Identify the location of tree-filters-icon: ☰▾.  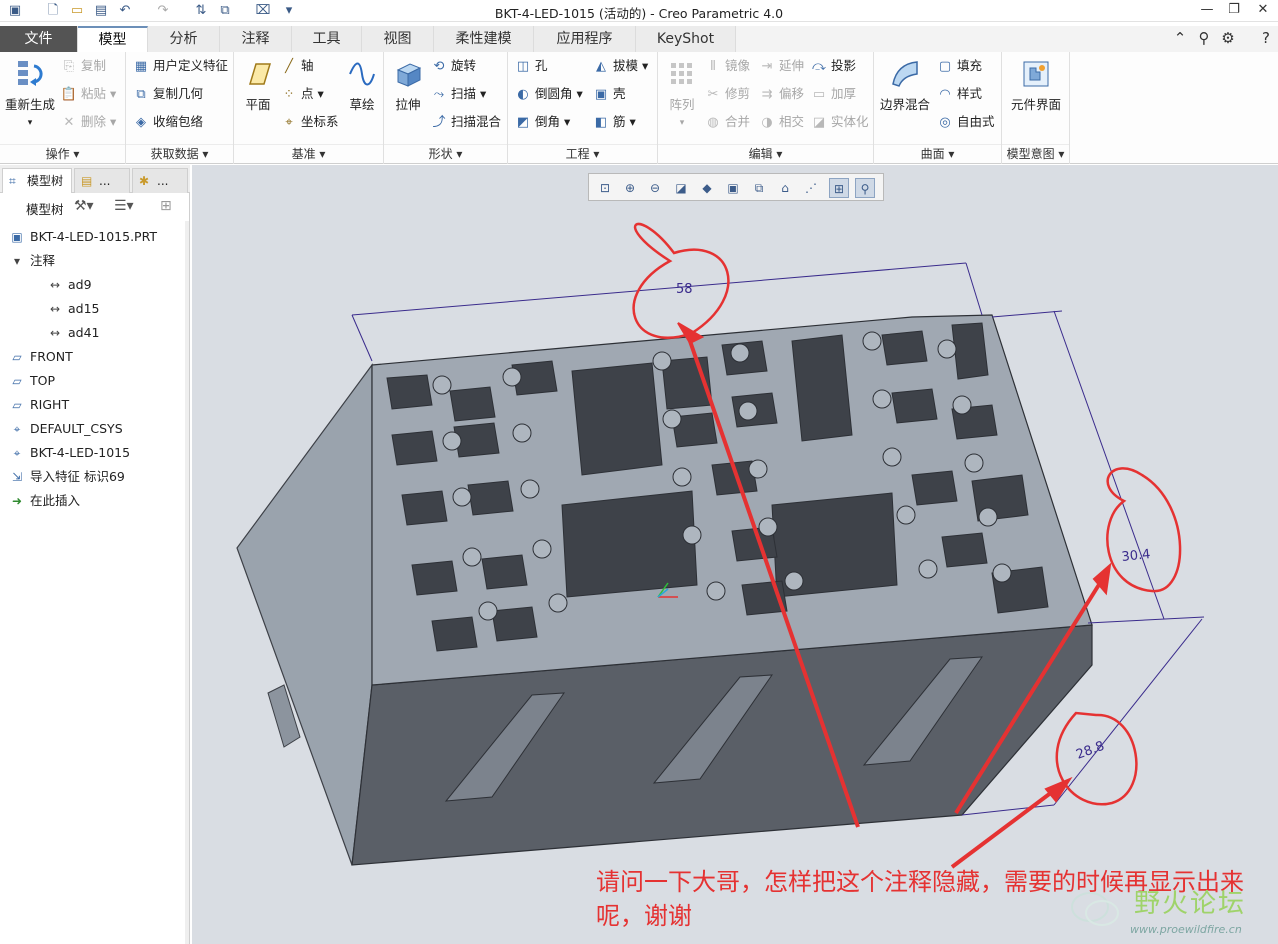
(124, 206).